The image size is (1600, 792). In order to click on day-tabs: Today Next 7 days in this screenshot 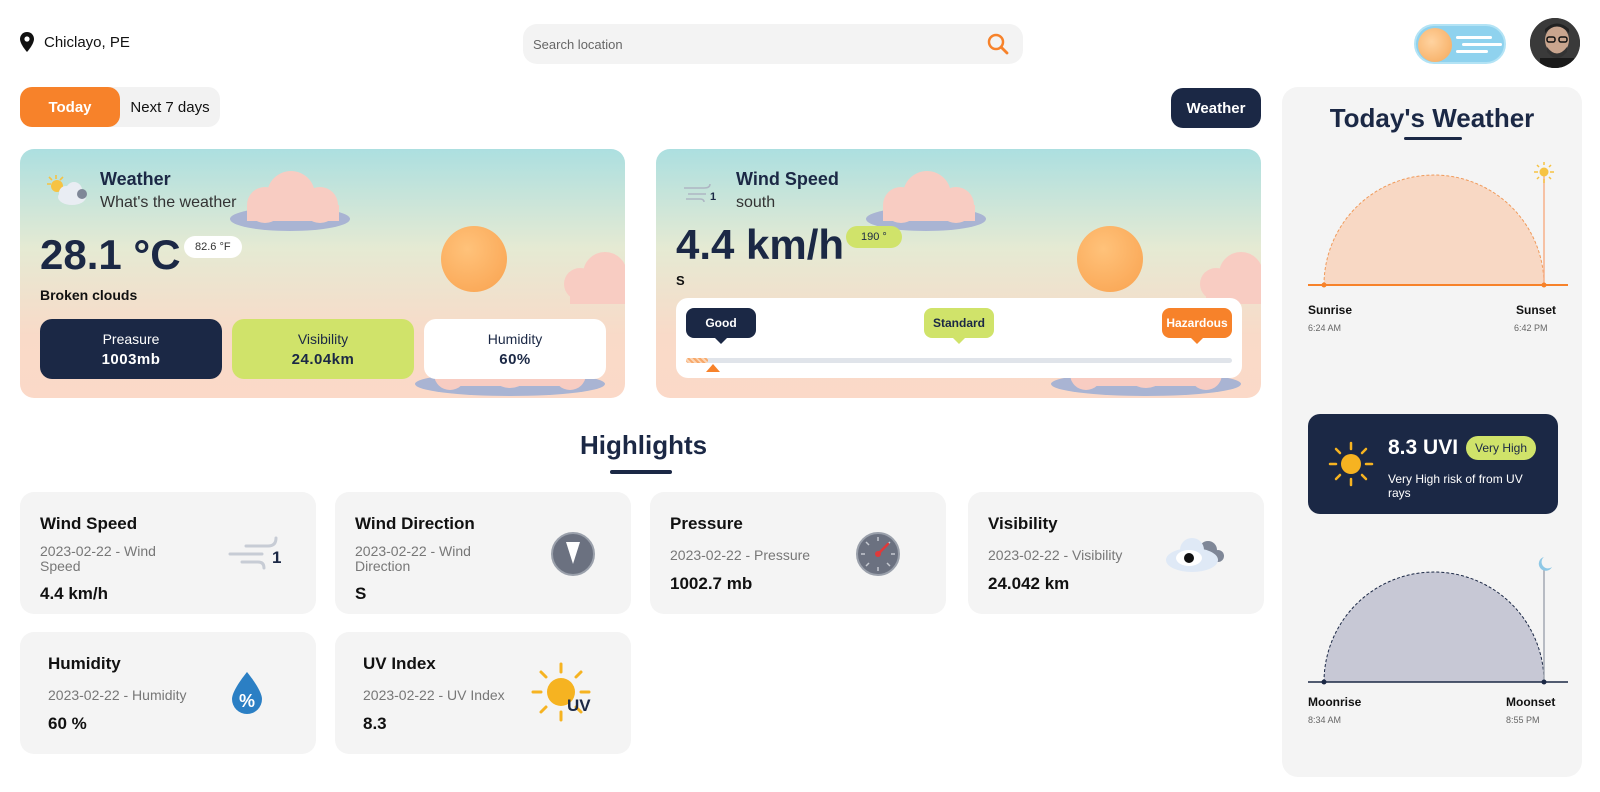, I will do `click(120, 107)`.